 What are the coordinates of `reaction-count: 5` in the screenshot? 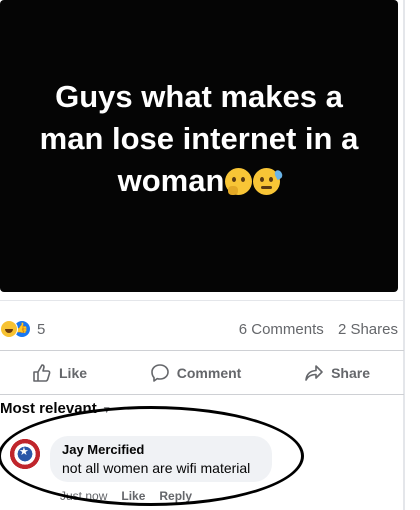 It's located at (41, 329).